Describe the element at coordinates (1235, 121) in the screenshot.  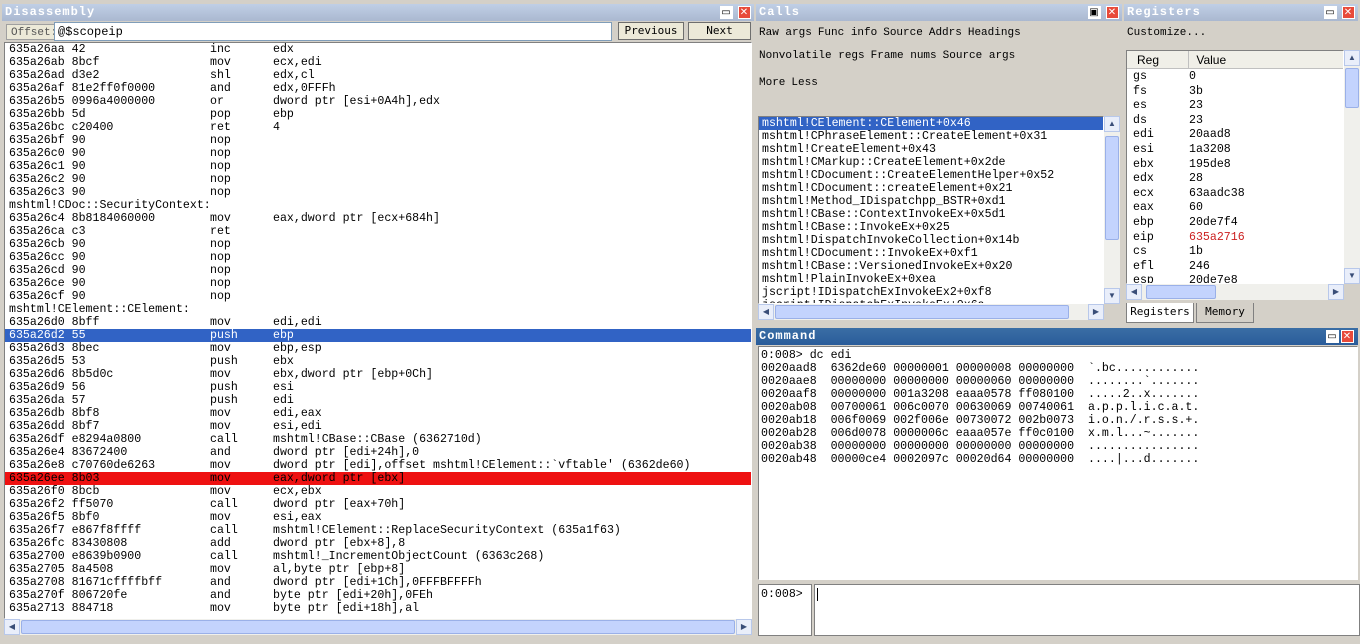
I see `register-row: ds 23` at that location.